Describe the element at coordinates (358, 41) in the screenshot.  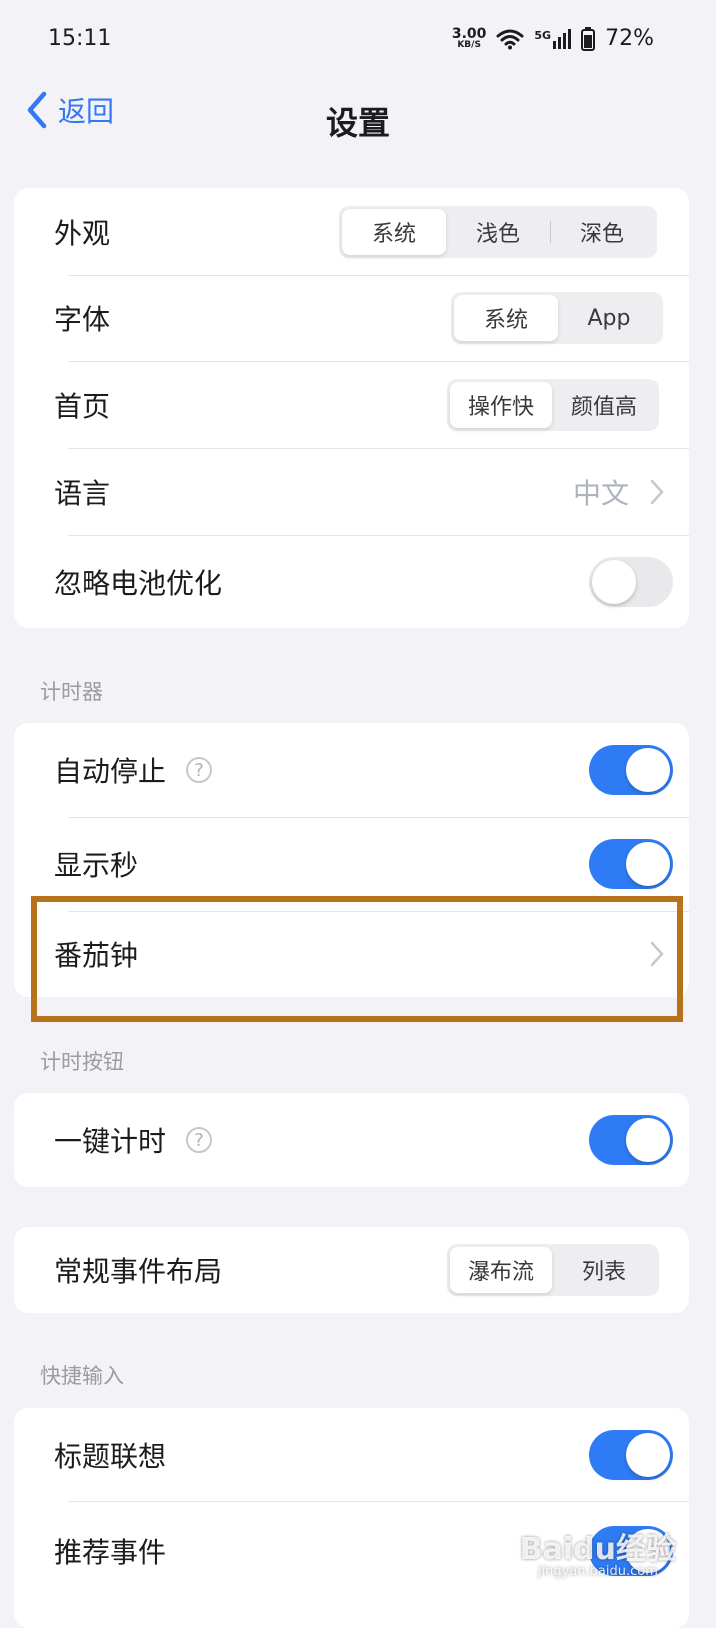
I see `status-bar: 15:11 3.00 KB/S 5G 72%` at that location.